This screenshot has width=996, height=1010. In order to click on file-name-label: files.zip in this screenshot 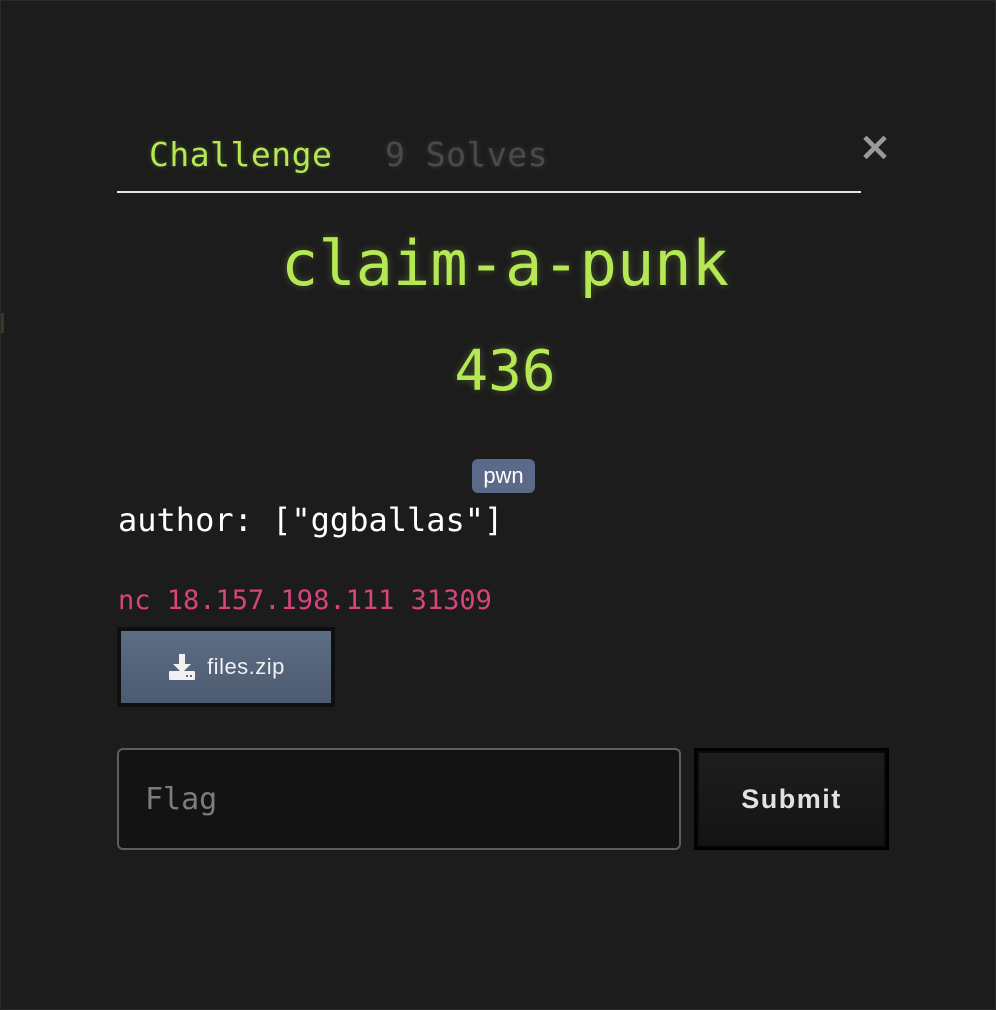, I will do `click(246, 666)`.